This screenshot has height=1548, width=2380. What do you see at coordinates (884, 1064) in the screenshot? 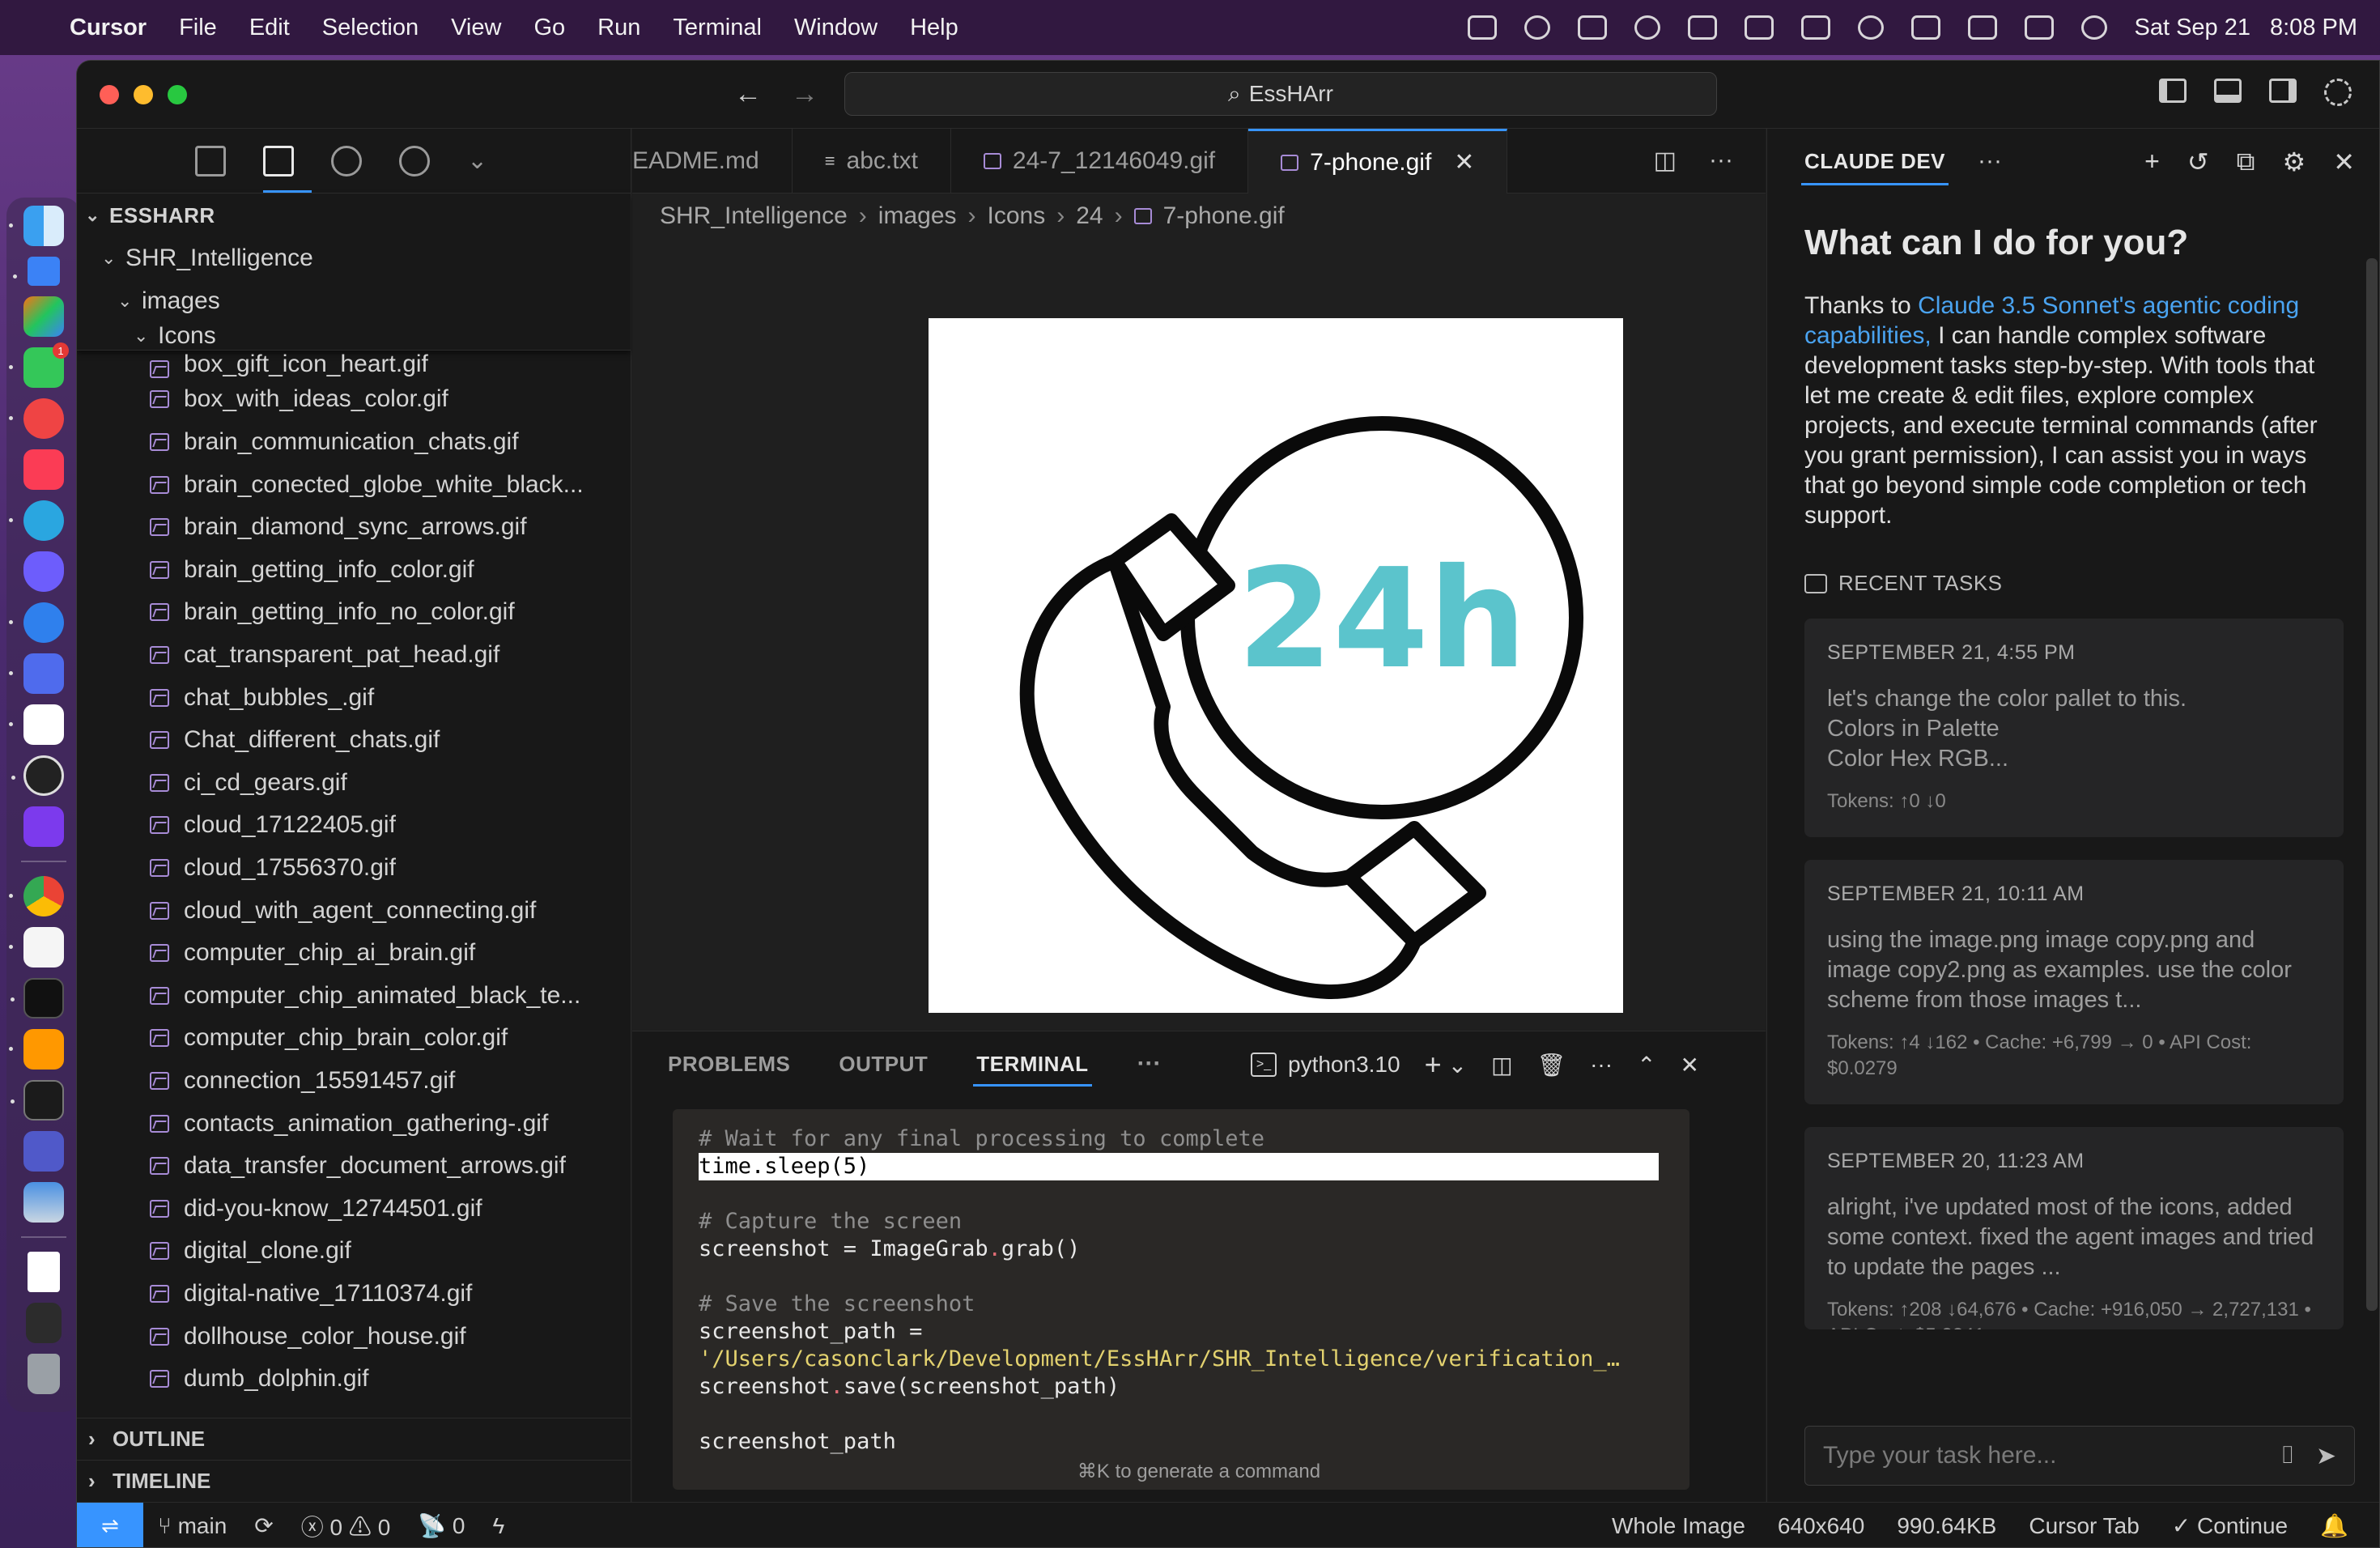
I see `tab-output: OUTPUT` at bounding box center [884, 1064].